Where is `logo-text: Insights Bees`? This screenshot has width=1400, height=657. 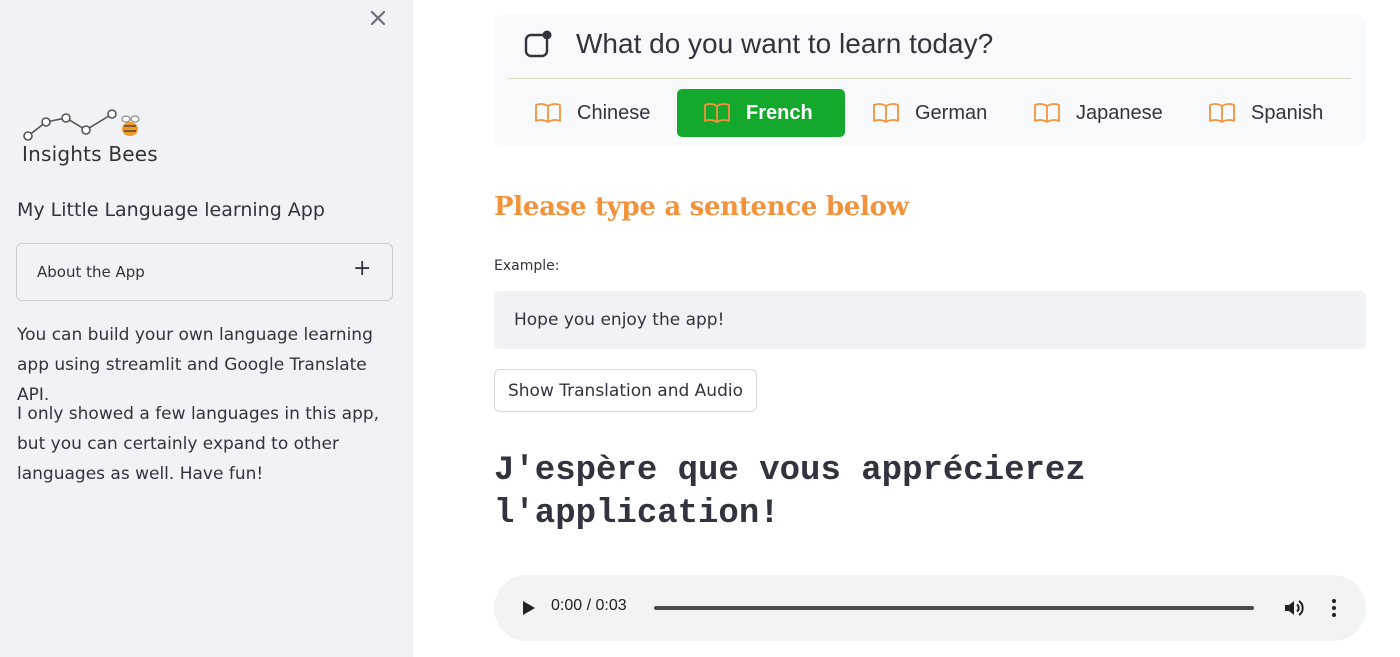
logo-text: Insights Bees is located at coordinates (90, 154).